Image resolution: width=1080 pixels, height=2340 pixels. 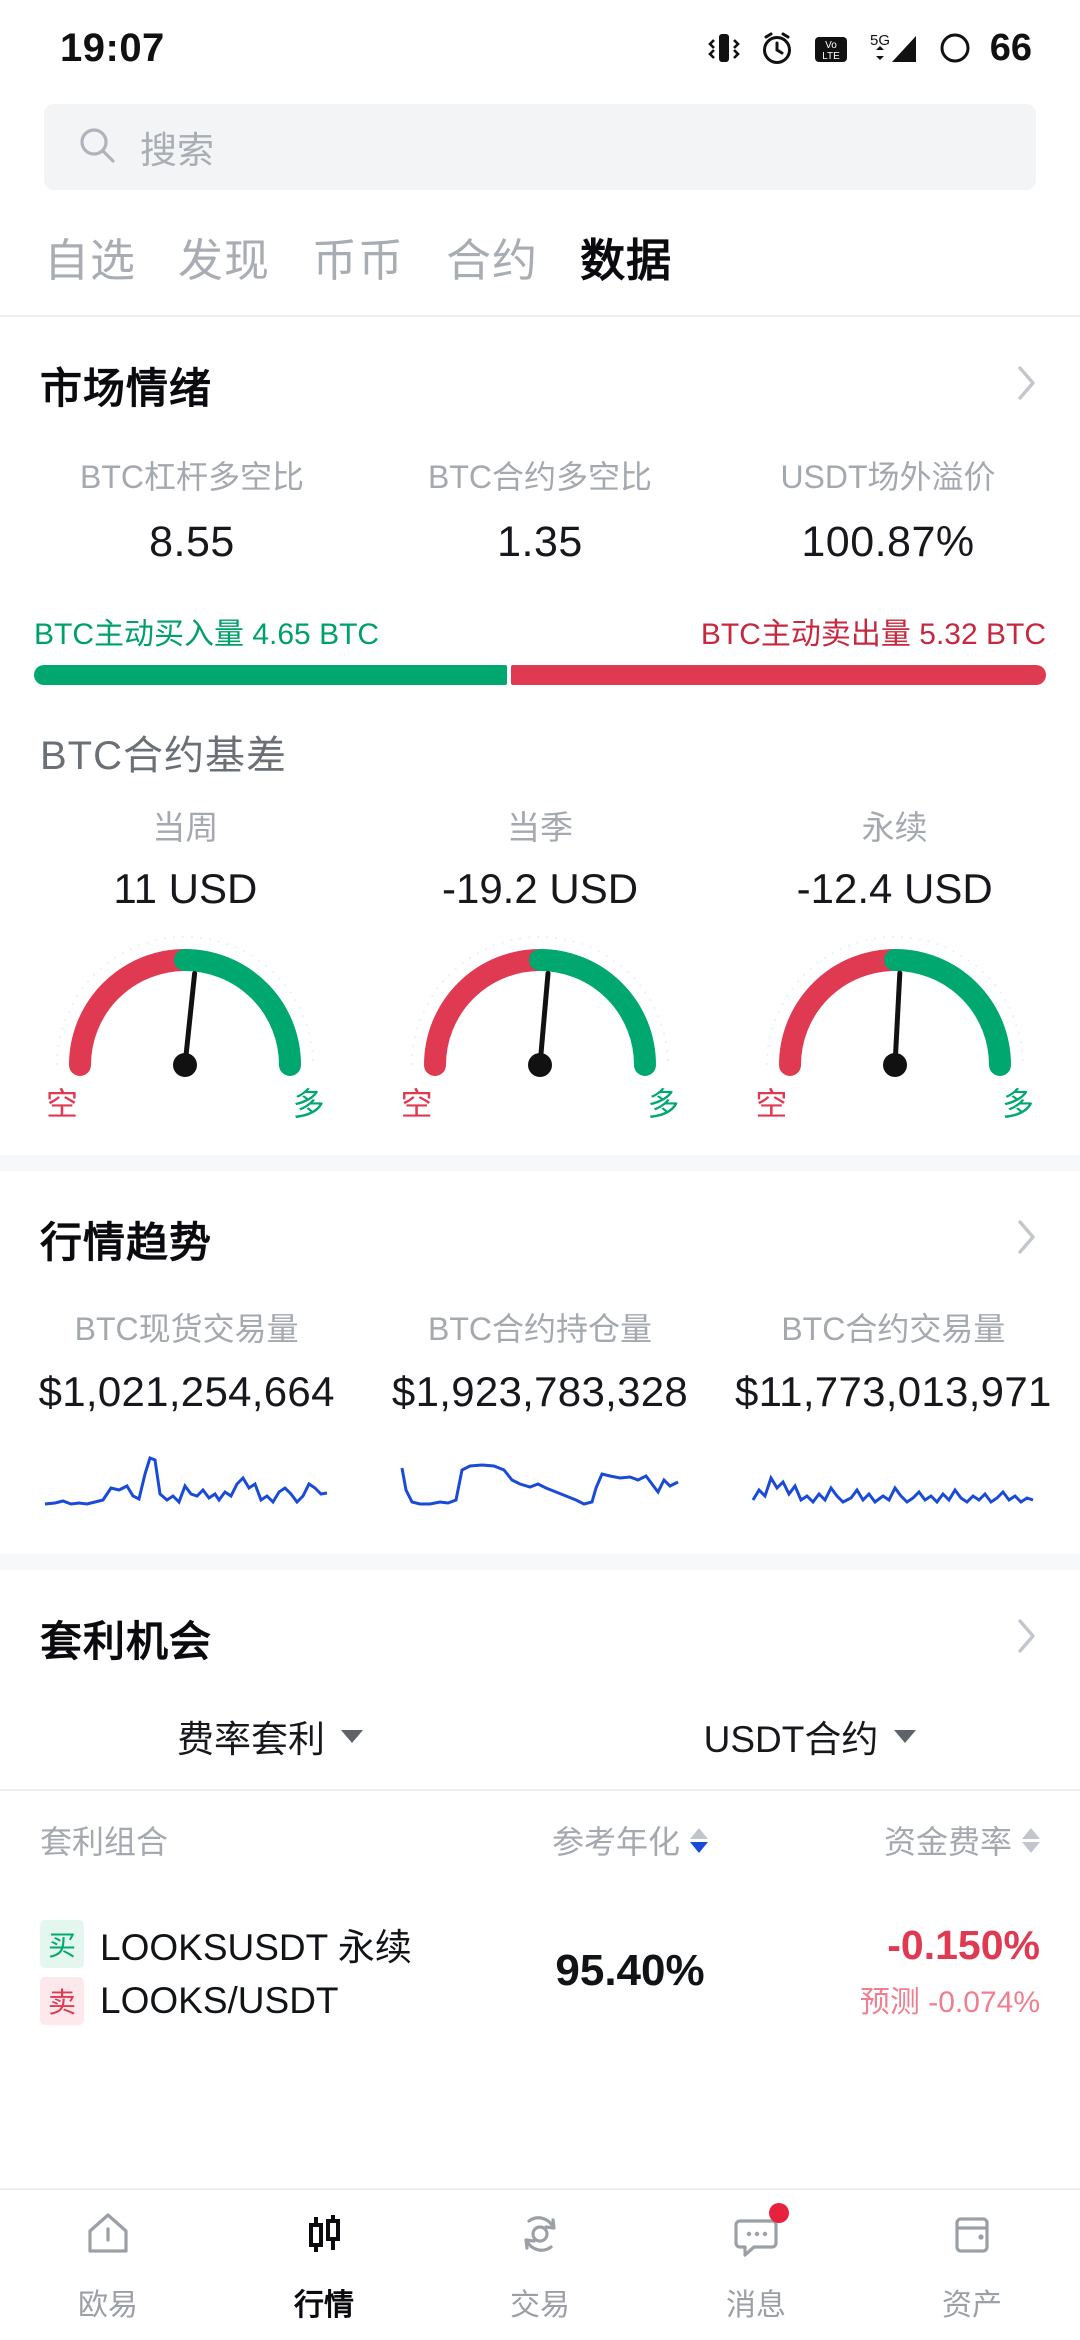 What do you see at coordinates (540, 626) in the screenshot?
I see `buy-sell-flow: BTC主动买入量 4.65 BTC BTC主动卖出量 5.32 BTC` at bounding box center [540, 626].